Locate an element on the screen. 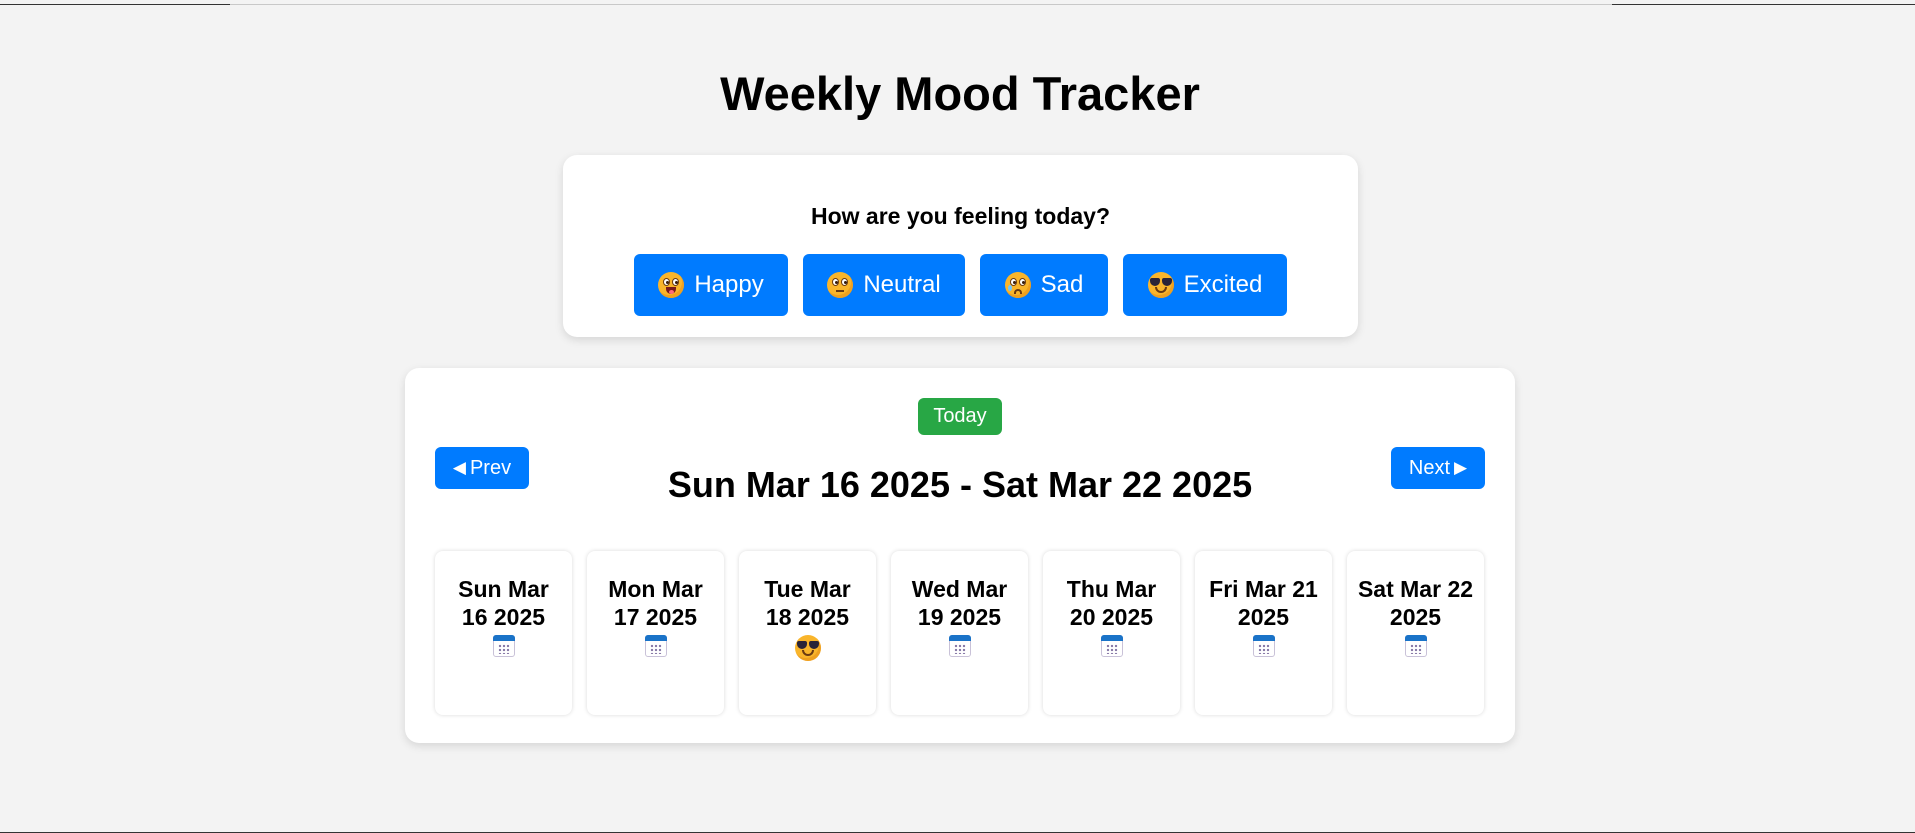  next-button-label: Next is located at coordinates (1429, 467).